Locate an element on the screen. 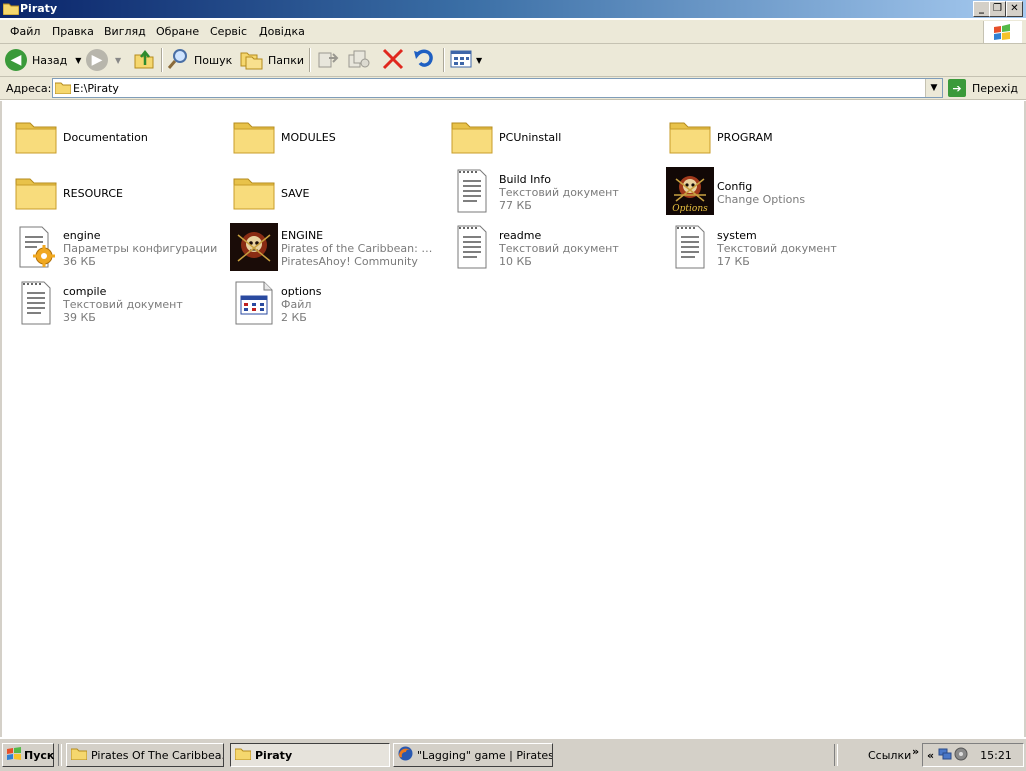 This screenshot has height=771, width=1026. item-name: Build Info is located at coordinates (525, 179).